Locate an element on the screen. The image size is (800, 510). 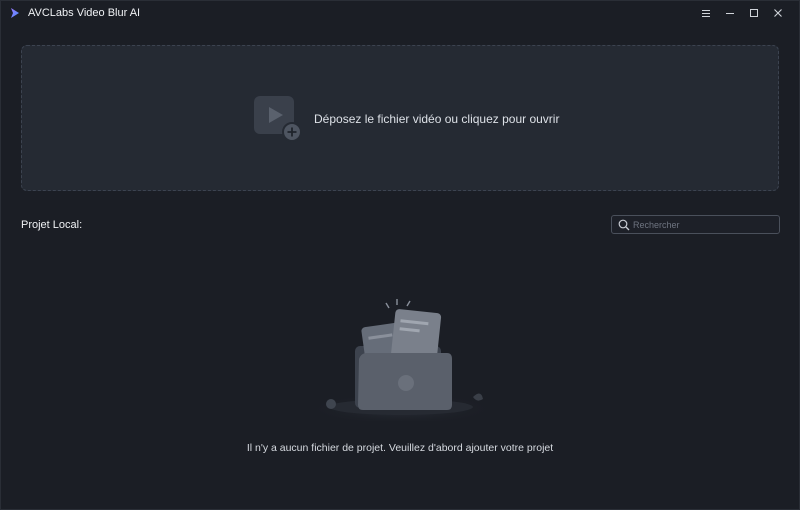
empty-folder-illustration is located at coordinates (401, 360).